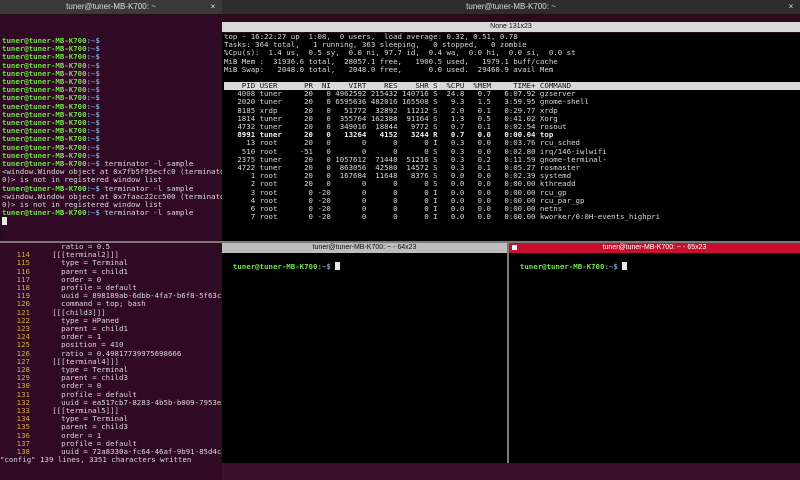 The height and width of the screenshot is (480, 800). What do you see at coordinates (562, 267) in the screenshot?
I see `bottom-right-prompt-user: tuner@tuner-MB-K700` at bounding box center [562, 267].